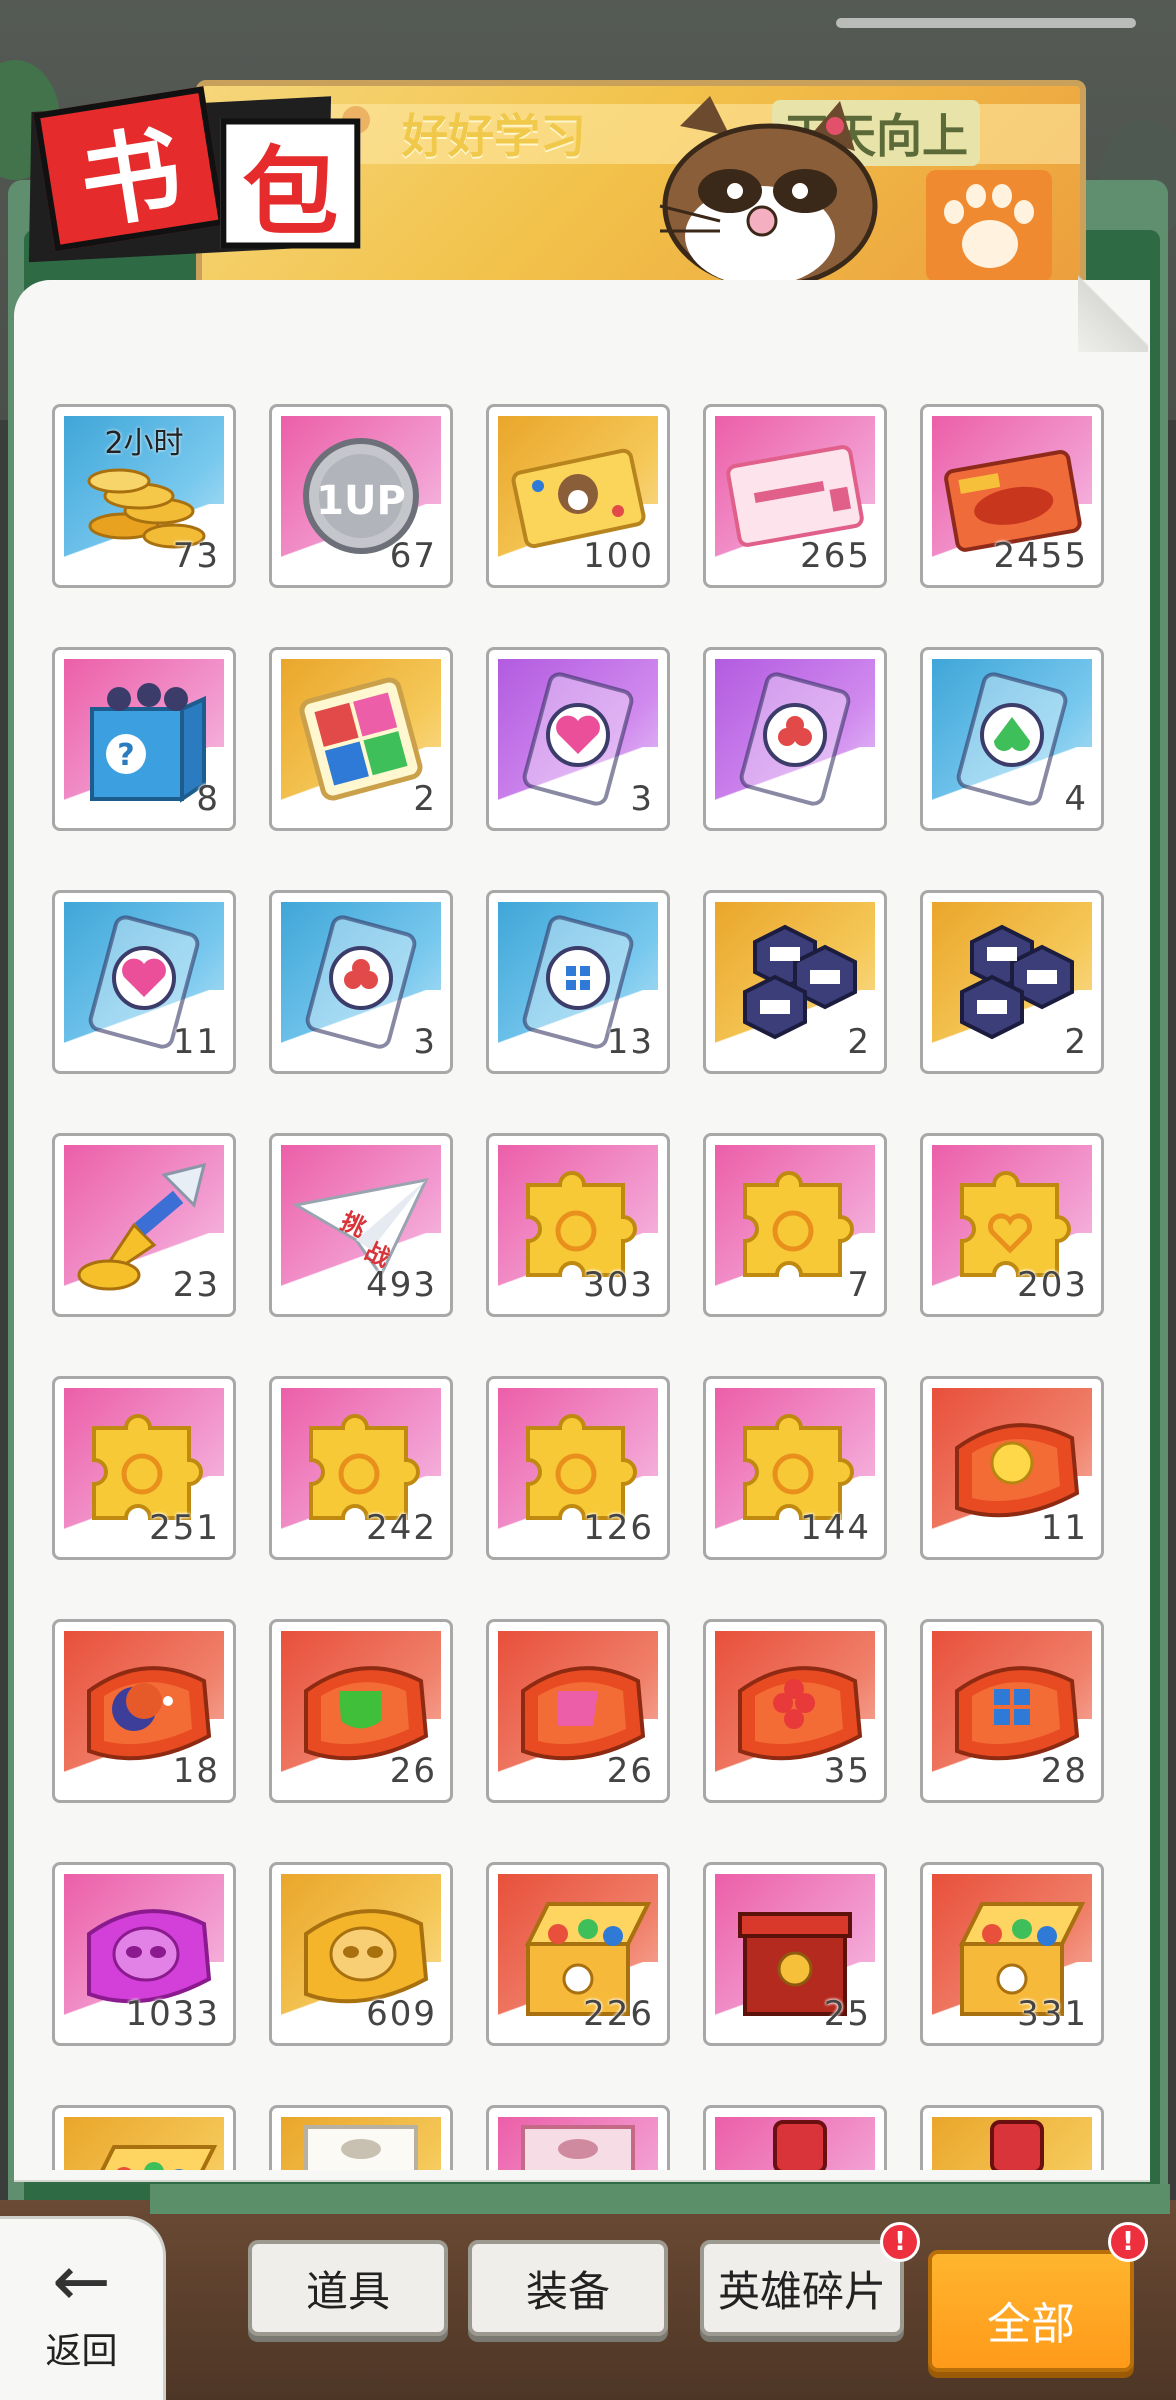  What do you see at coordinates (144, 1225) in the screenshot?
I see `inventory-slot: 23` at bounding box center [144, 1225].